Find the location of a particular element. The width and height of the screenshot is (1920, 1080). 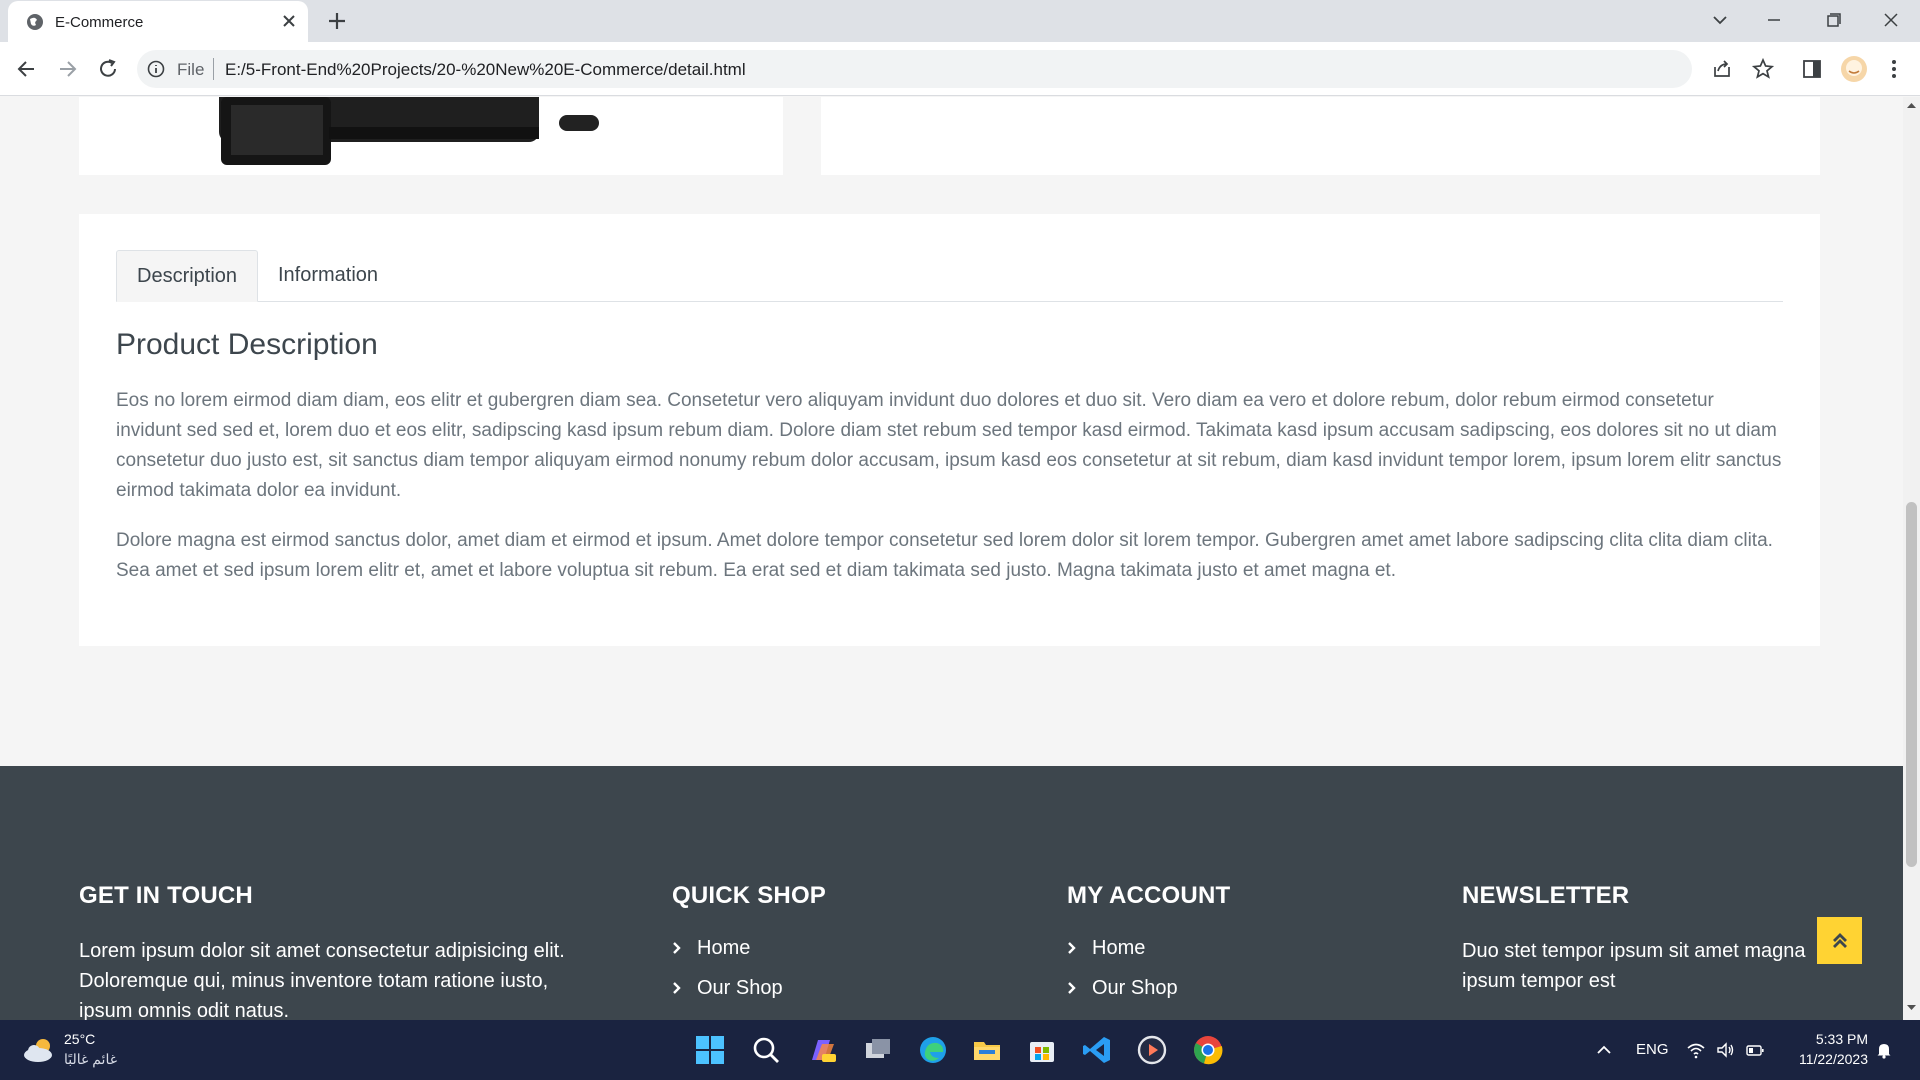

back-icon is located at coordinates (27, 69).